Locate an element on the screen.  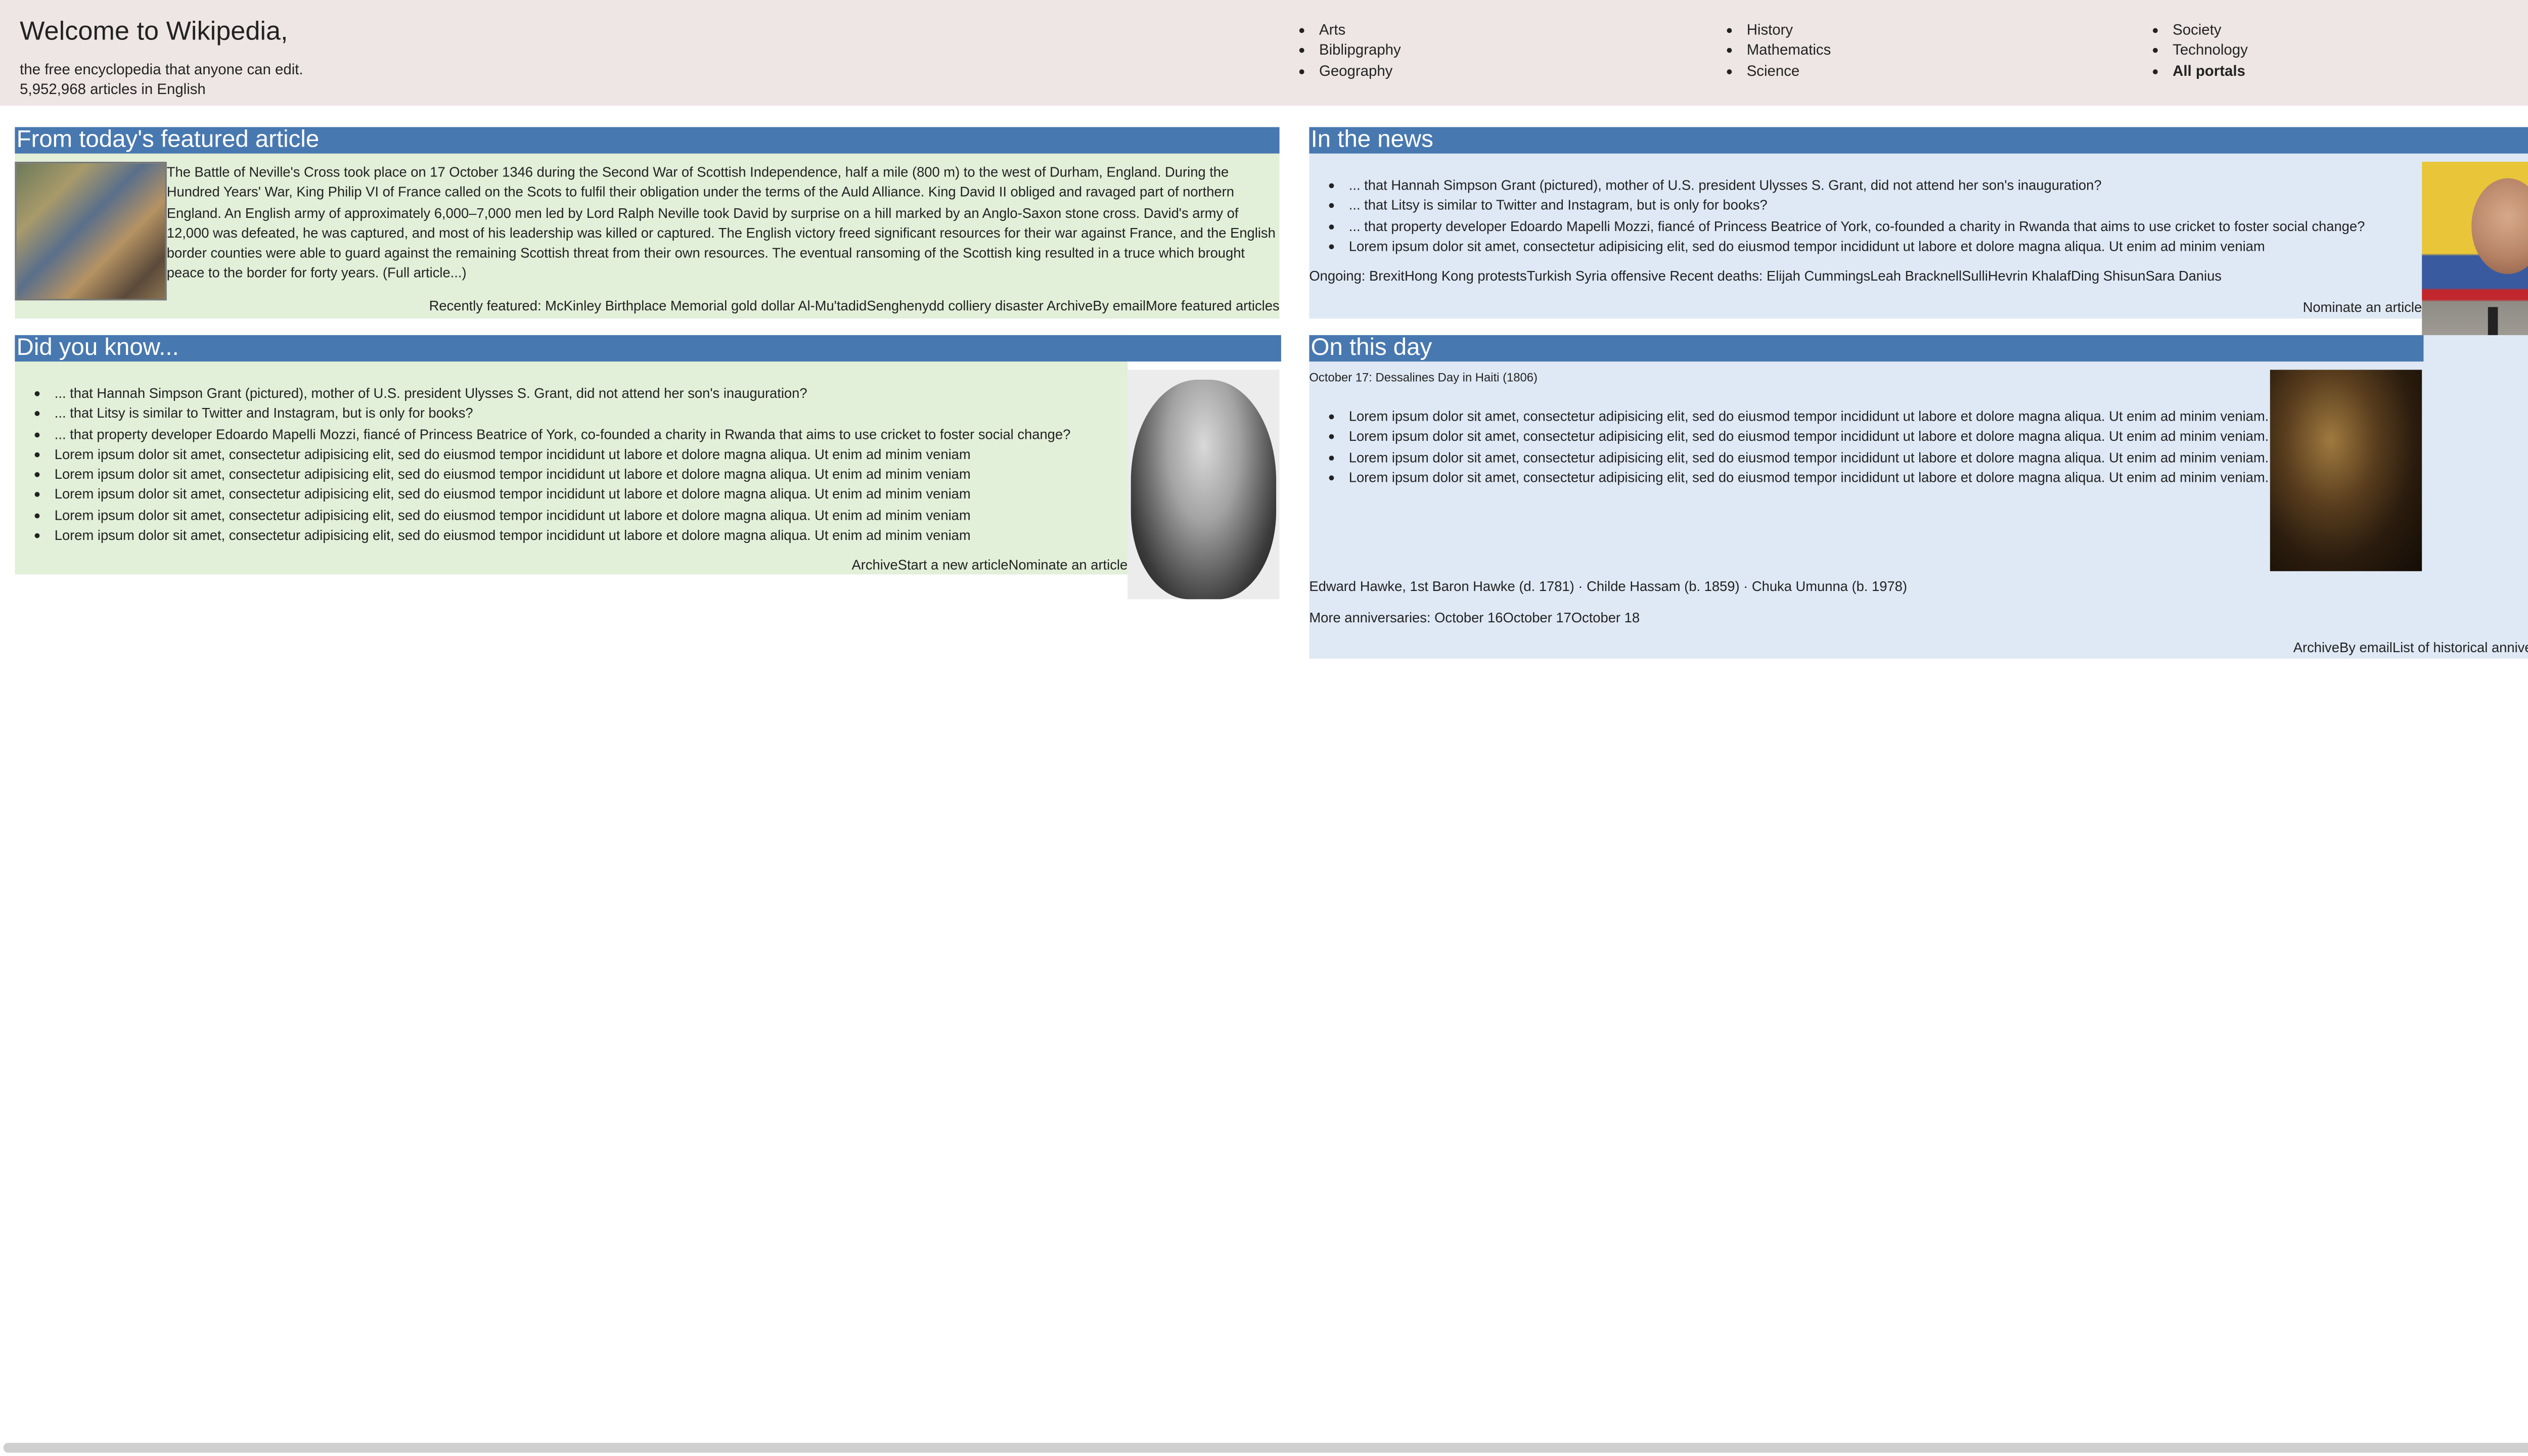
featured-article-heading: From today's featured article is located at coordinates (648, 140).